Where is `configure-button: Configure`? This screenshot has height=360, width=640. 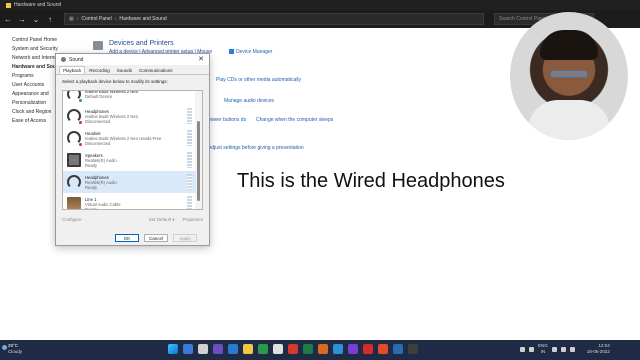 configure-button: Configure is located at coordinates (72, 220).